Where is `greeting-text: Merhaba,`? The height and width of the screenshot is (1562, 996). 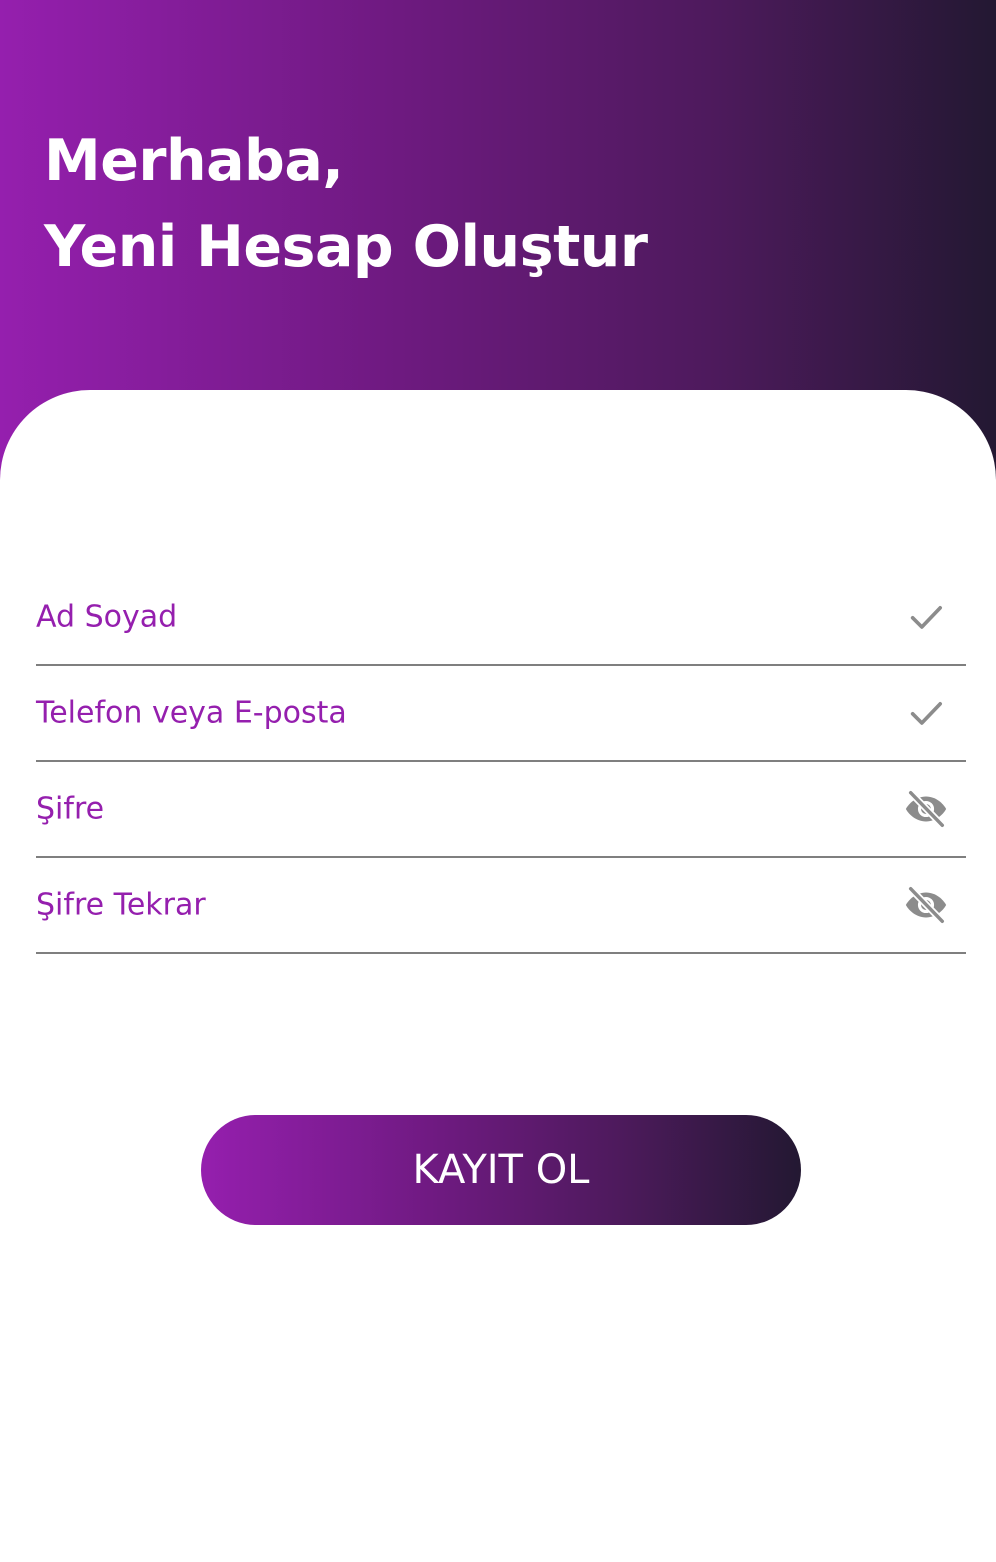 greeting-text: Merhaba, is located at coordinates (194, 161).